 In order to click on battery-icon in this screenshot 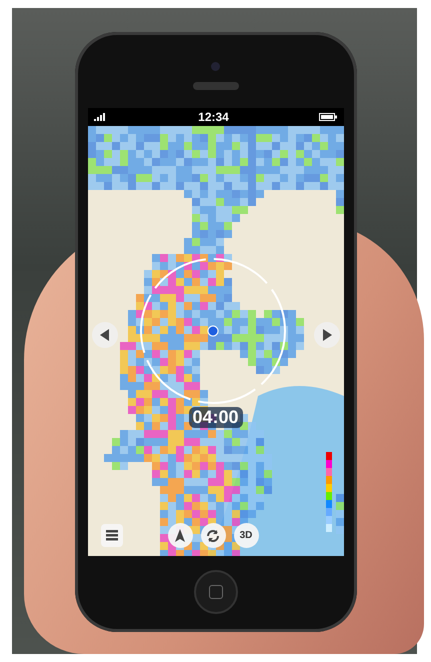, I will do `click(328, 117)`.